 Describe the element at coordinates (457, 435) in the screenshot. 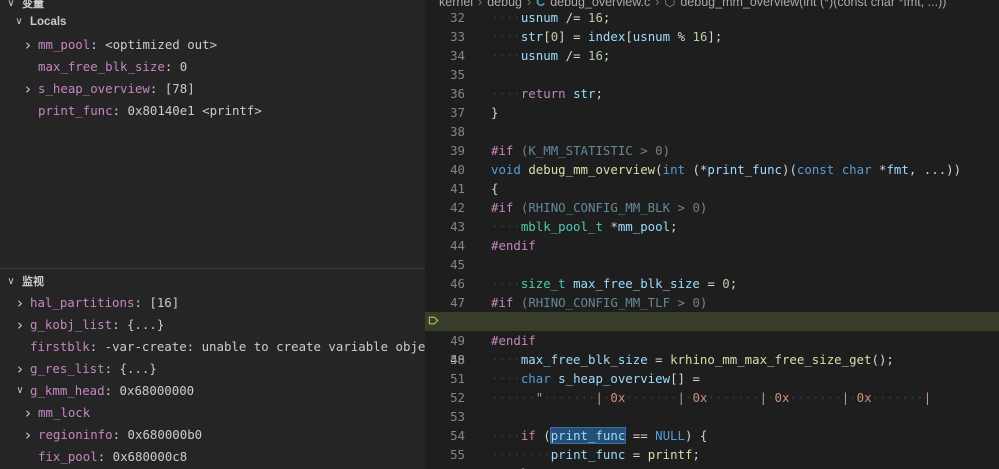

I see `line-number: 54` at that location.